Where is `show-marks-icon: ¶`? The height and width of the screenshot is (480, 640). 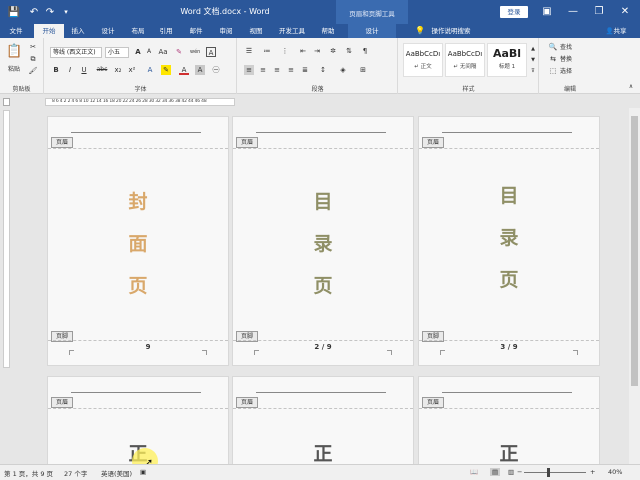
show-marks-icon: ¶ is located at coordinates (365, 51).